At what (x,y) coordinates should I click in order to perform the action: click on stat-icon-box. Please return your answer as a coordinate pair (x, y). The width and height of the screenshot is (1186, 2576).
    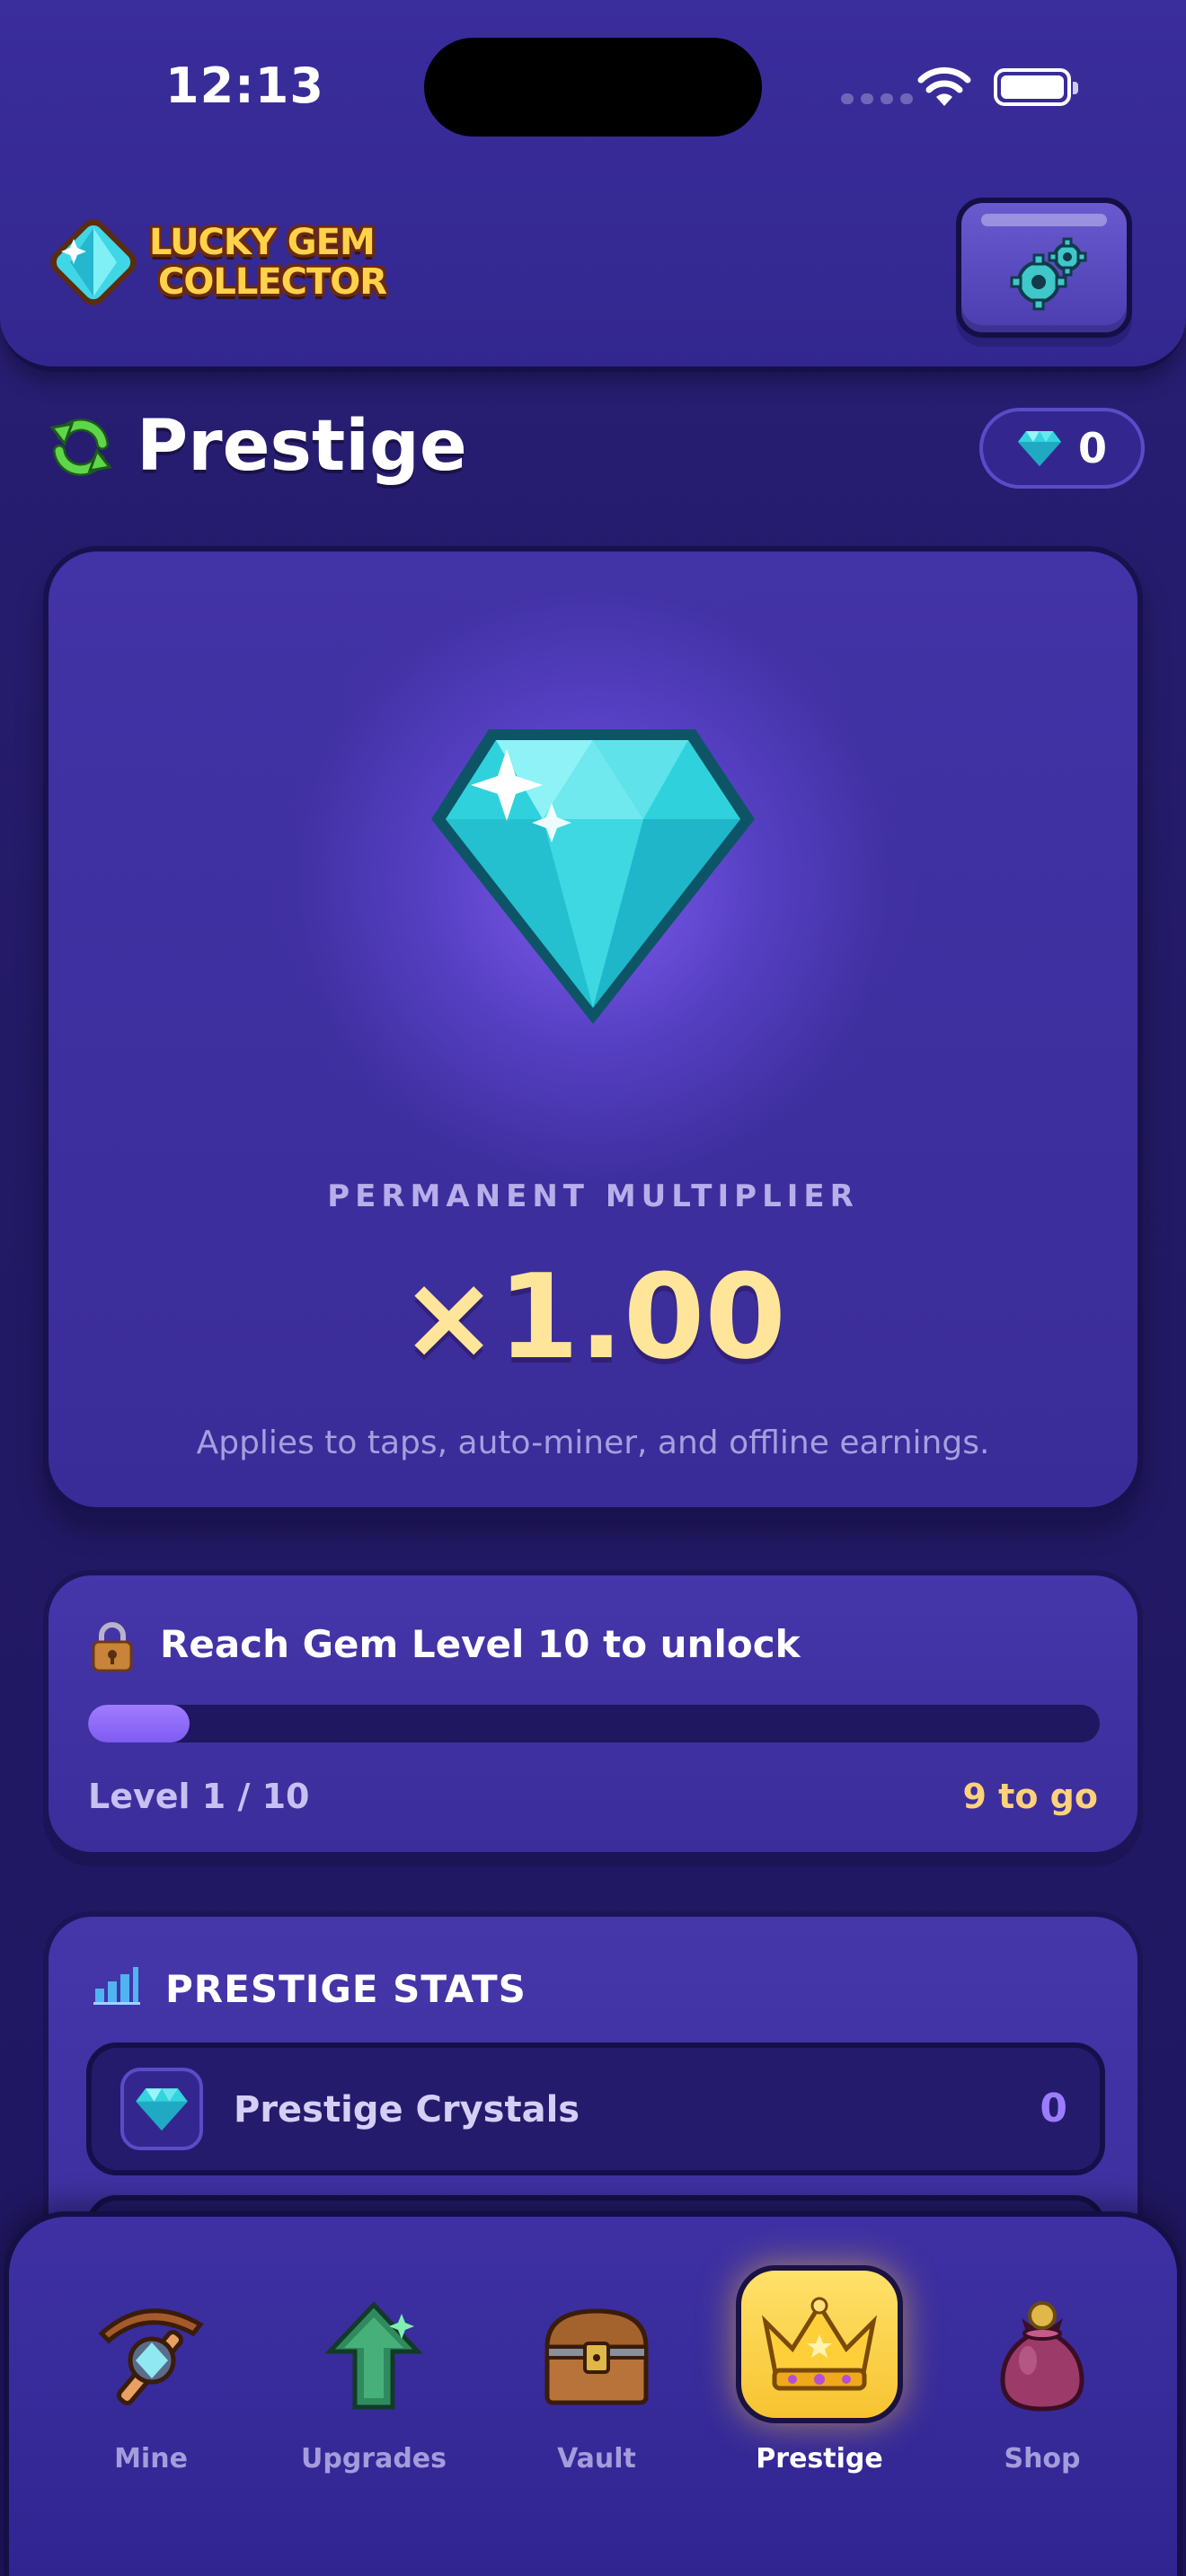
    Looking at the image, I should click on (161, 2109).